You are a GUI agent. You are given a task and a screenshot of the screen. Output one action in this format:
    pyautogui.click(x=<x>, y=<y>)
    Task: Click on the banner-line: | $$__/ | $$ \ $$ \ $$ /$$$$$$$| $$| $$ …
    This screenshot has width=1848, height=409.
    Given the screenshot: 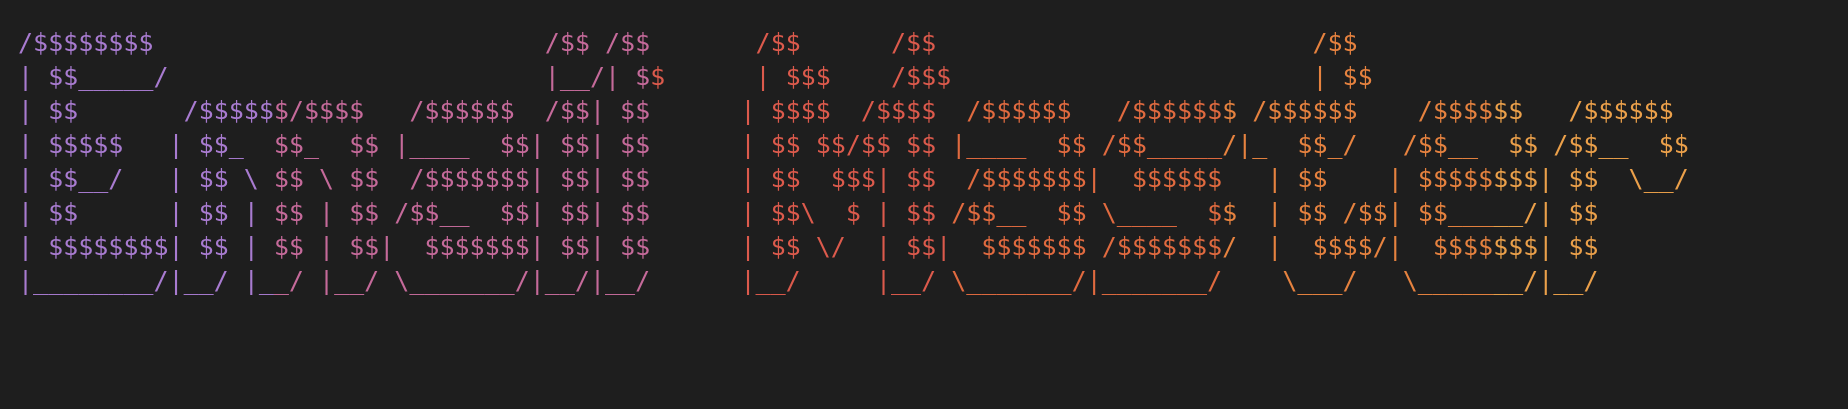 What is the action you would take?
    pyautogui.click(x=853, y=178)
    